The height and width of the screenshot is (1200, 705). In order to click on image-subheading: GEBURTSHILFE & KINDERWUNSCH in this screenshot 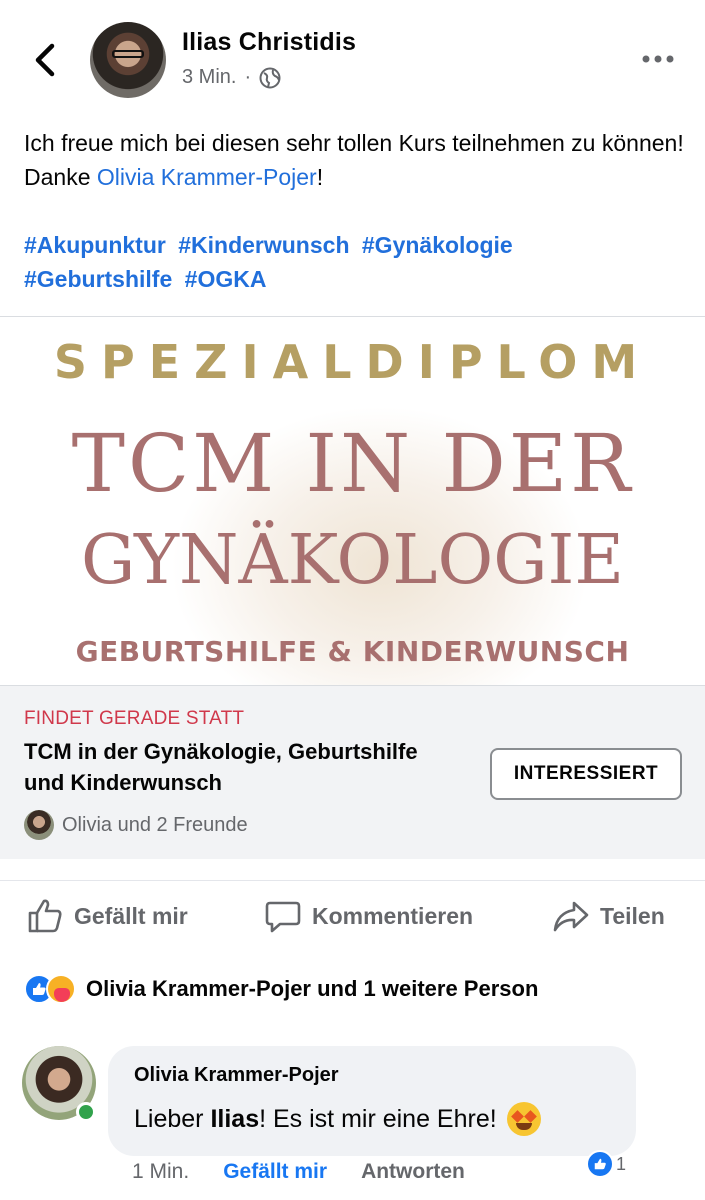, I will do `click(352, 651)`.